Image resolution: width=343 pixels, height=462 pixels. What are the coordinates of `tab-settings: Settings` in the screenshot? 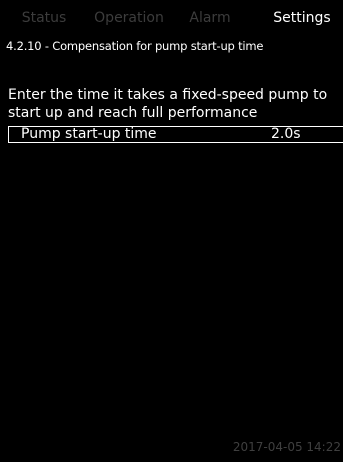 It's located at (302, 18).